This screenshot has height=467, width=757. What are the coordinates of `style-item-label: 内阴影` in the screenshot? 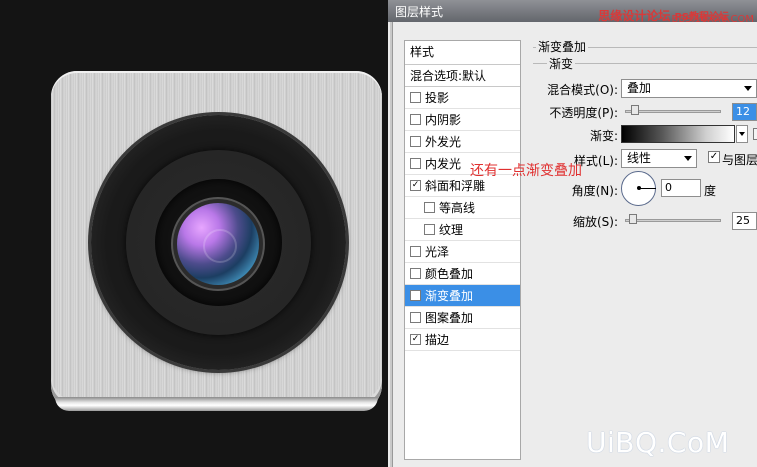 It's located at (443, 120).